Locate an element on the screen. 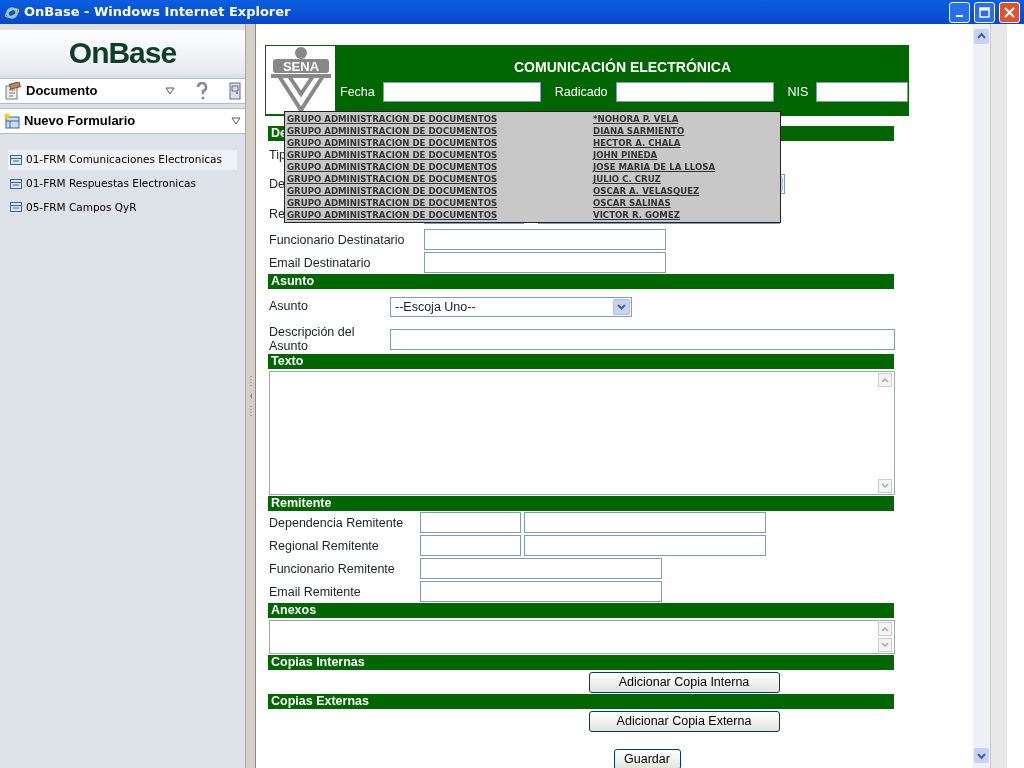 This screenshot has height=768, width=1024. close-icon is located at coordinates (1009, 12).